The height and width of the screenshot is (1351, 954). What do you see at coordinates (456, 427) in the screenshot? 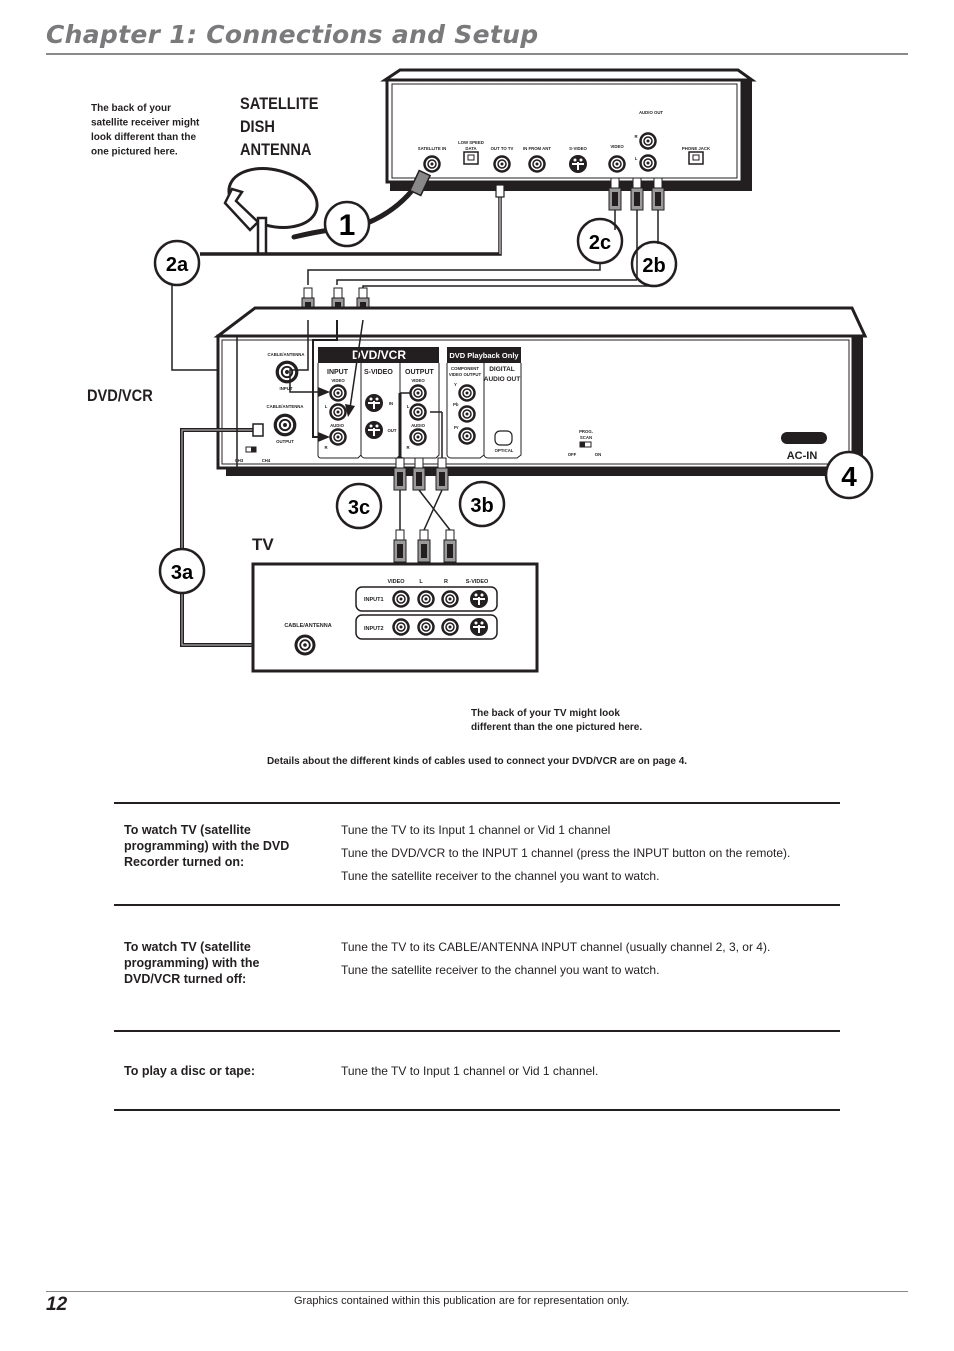
I see `svg-text: Pr` at bounding box center [456, 427].